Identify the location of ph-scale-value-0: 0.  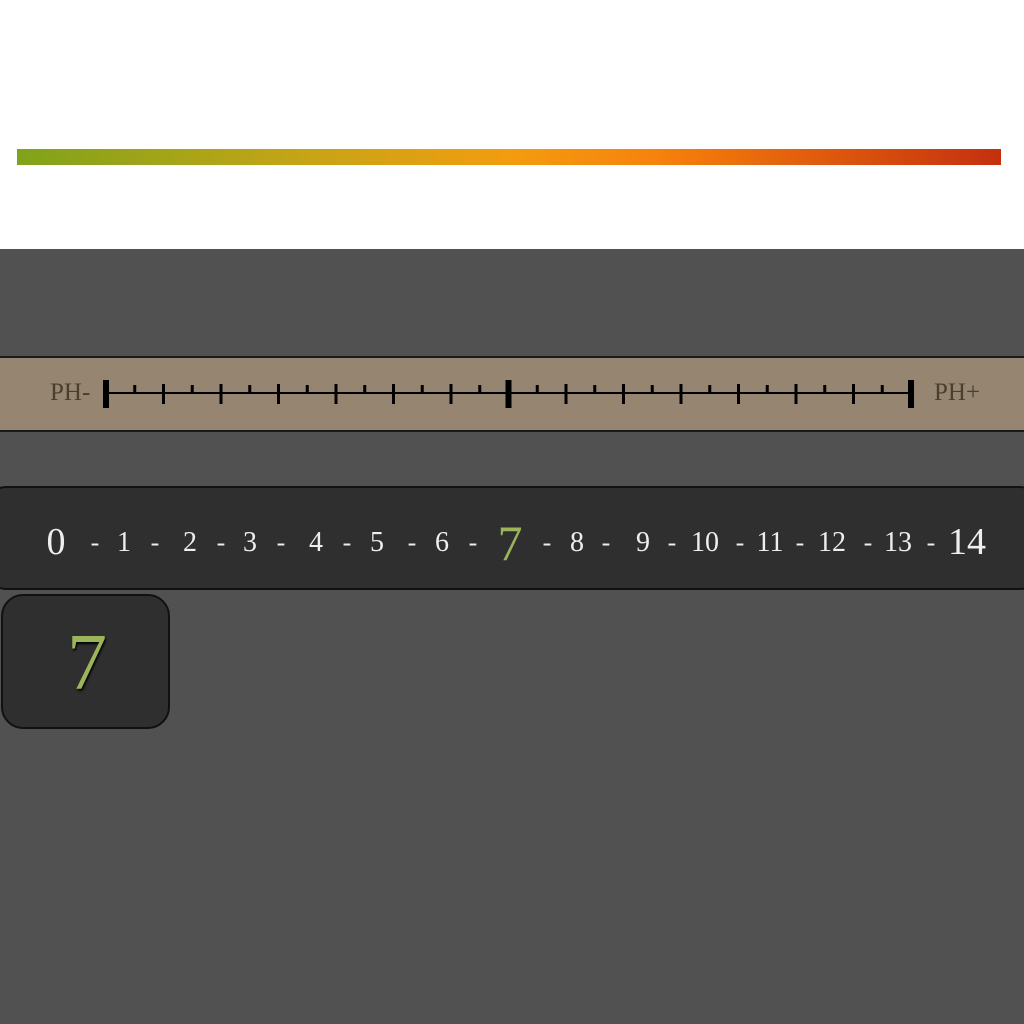
(56, 542).